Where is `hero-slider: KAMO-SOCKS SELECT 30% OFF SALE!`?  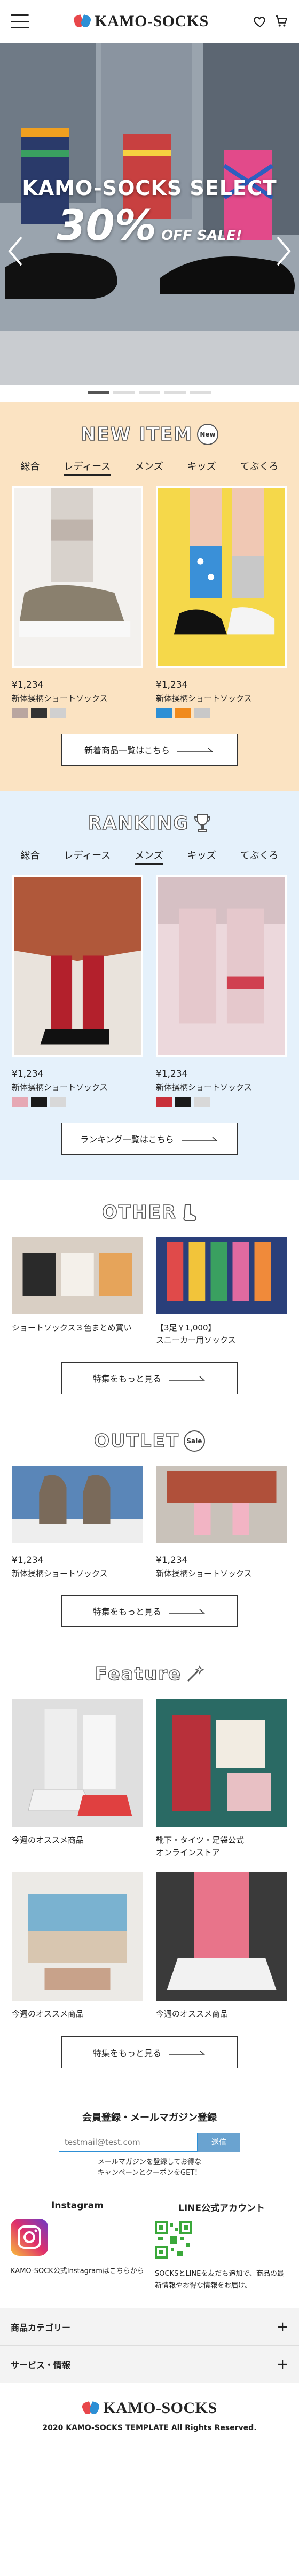
hero-slider: KAMO-SOCKS SELECT 30% OFF SALE! is located at coordinates (149, 214).